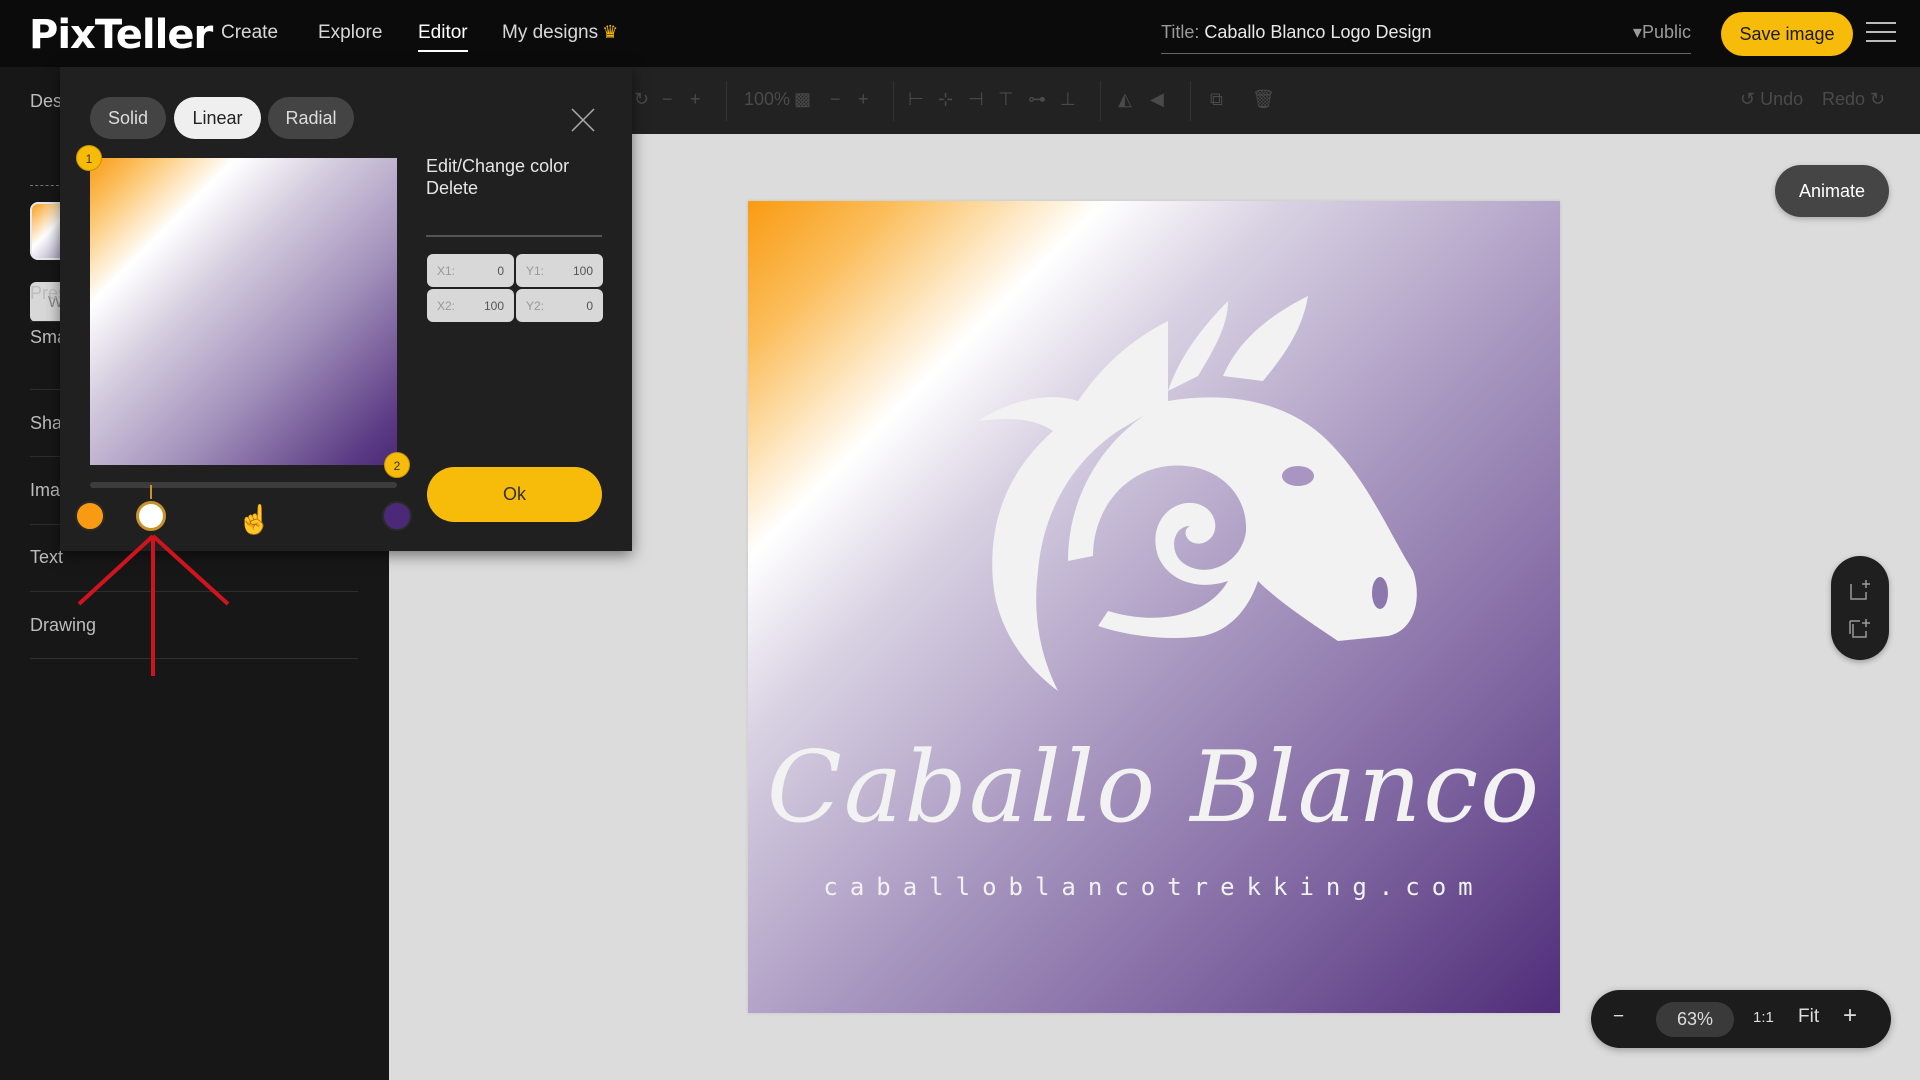 This screenshot has height=1080, width=1920. Describe the element at coordinates (350, 33) in the screenshot. I see `nav-explore: Explore` at that location.